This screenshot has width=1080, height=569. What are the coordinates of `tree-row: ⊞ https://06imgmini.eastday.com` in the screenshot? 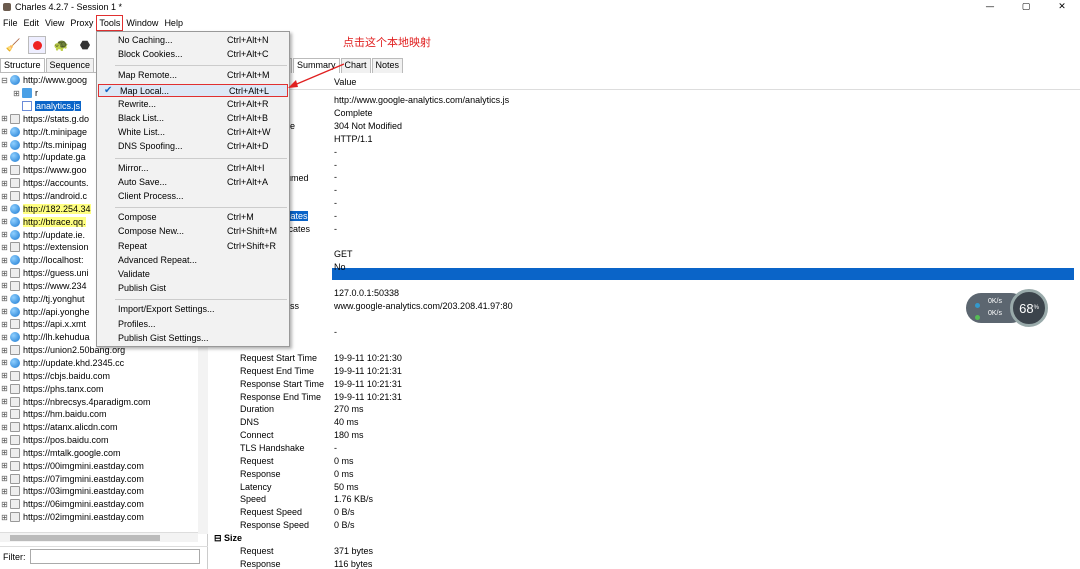 It's located at (104, 504).